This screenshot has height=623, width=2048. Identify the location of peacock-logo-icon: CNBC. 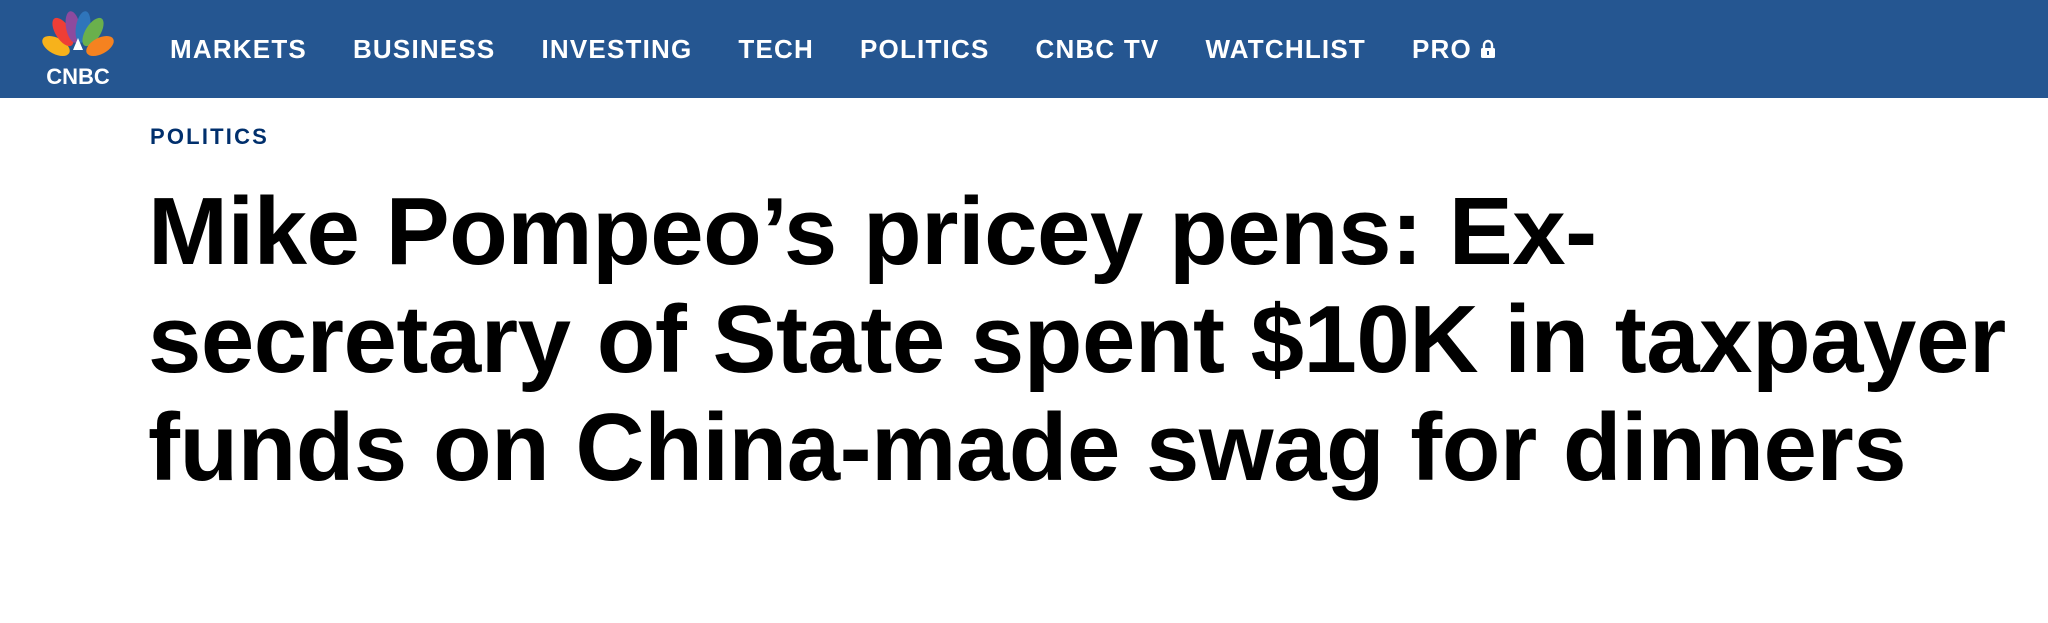
(78, 49).